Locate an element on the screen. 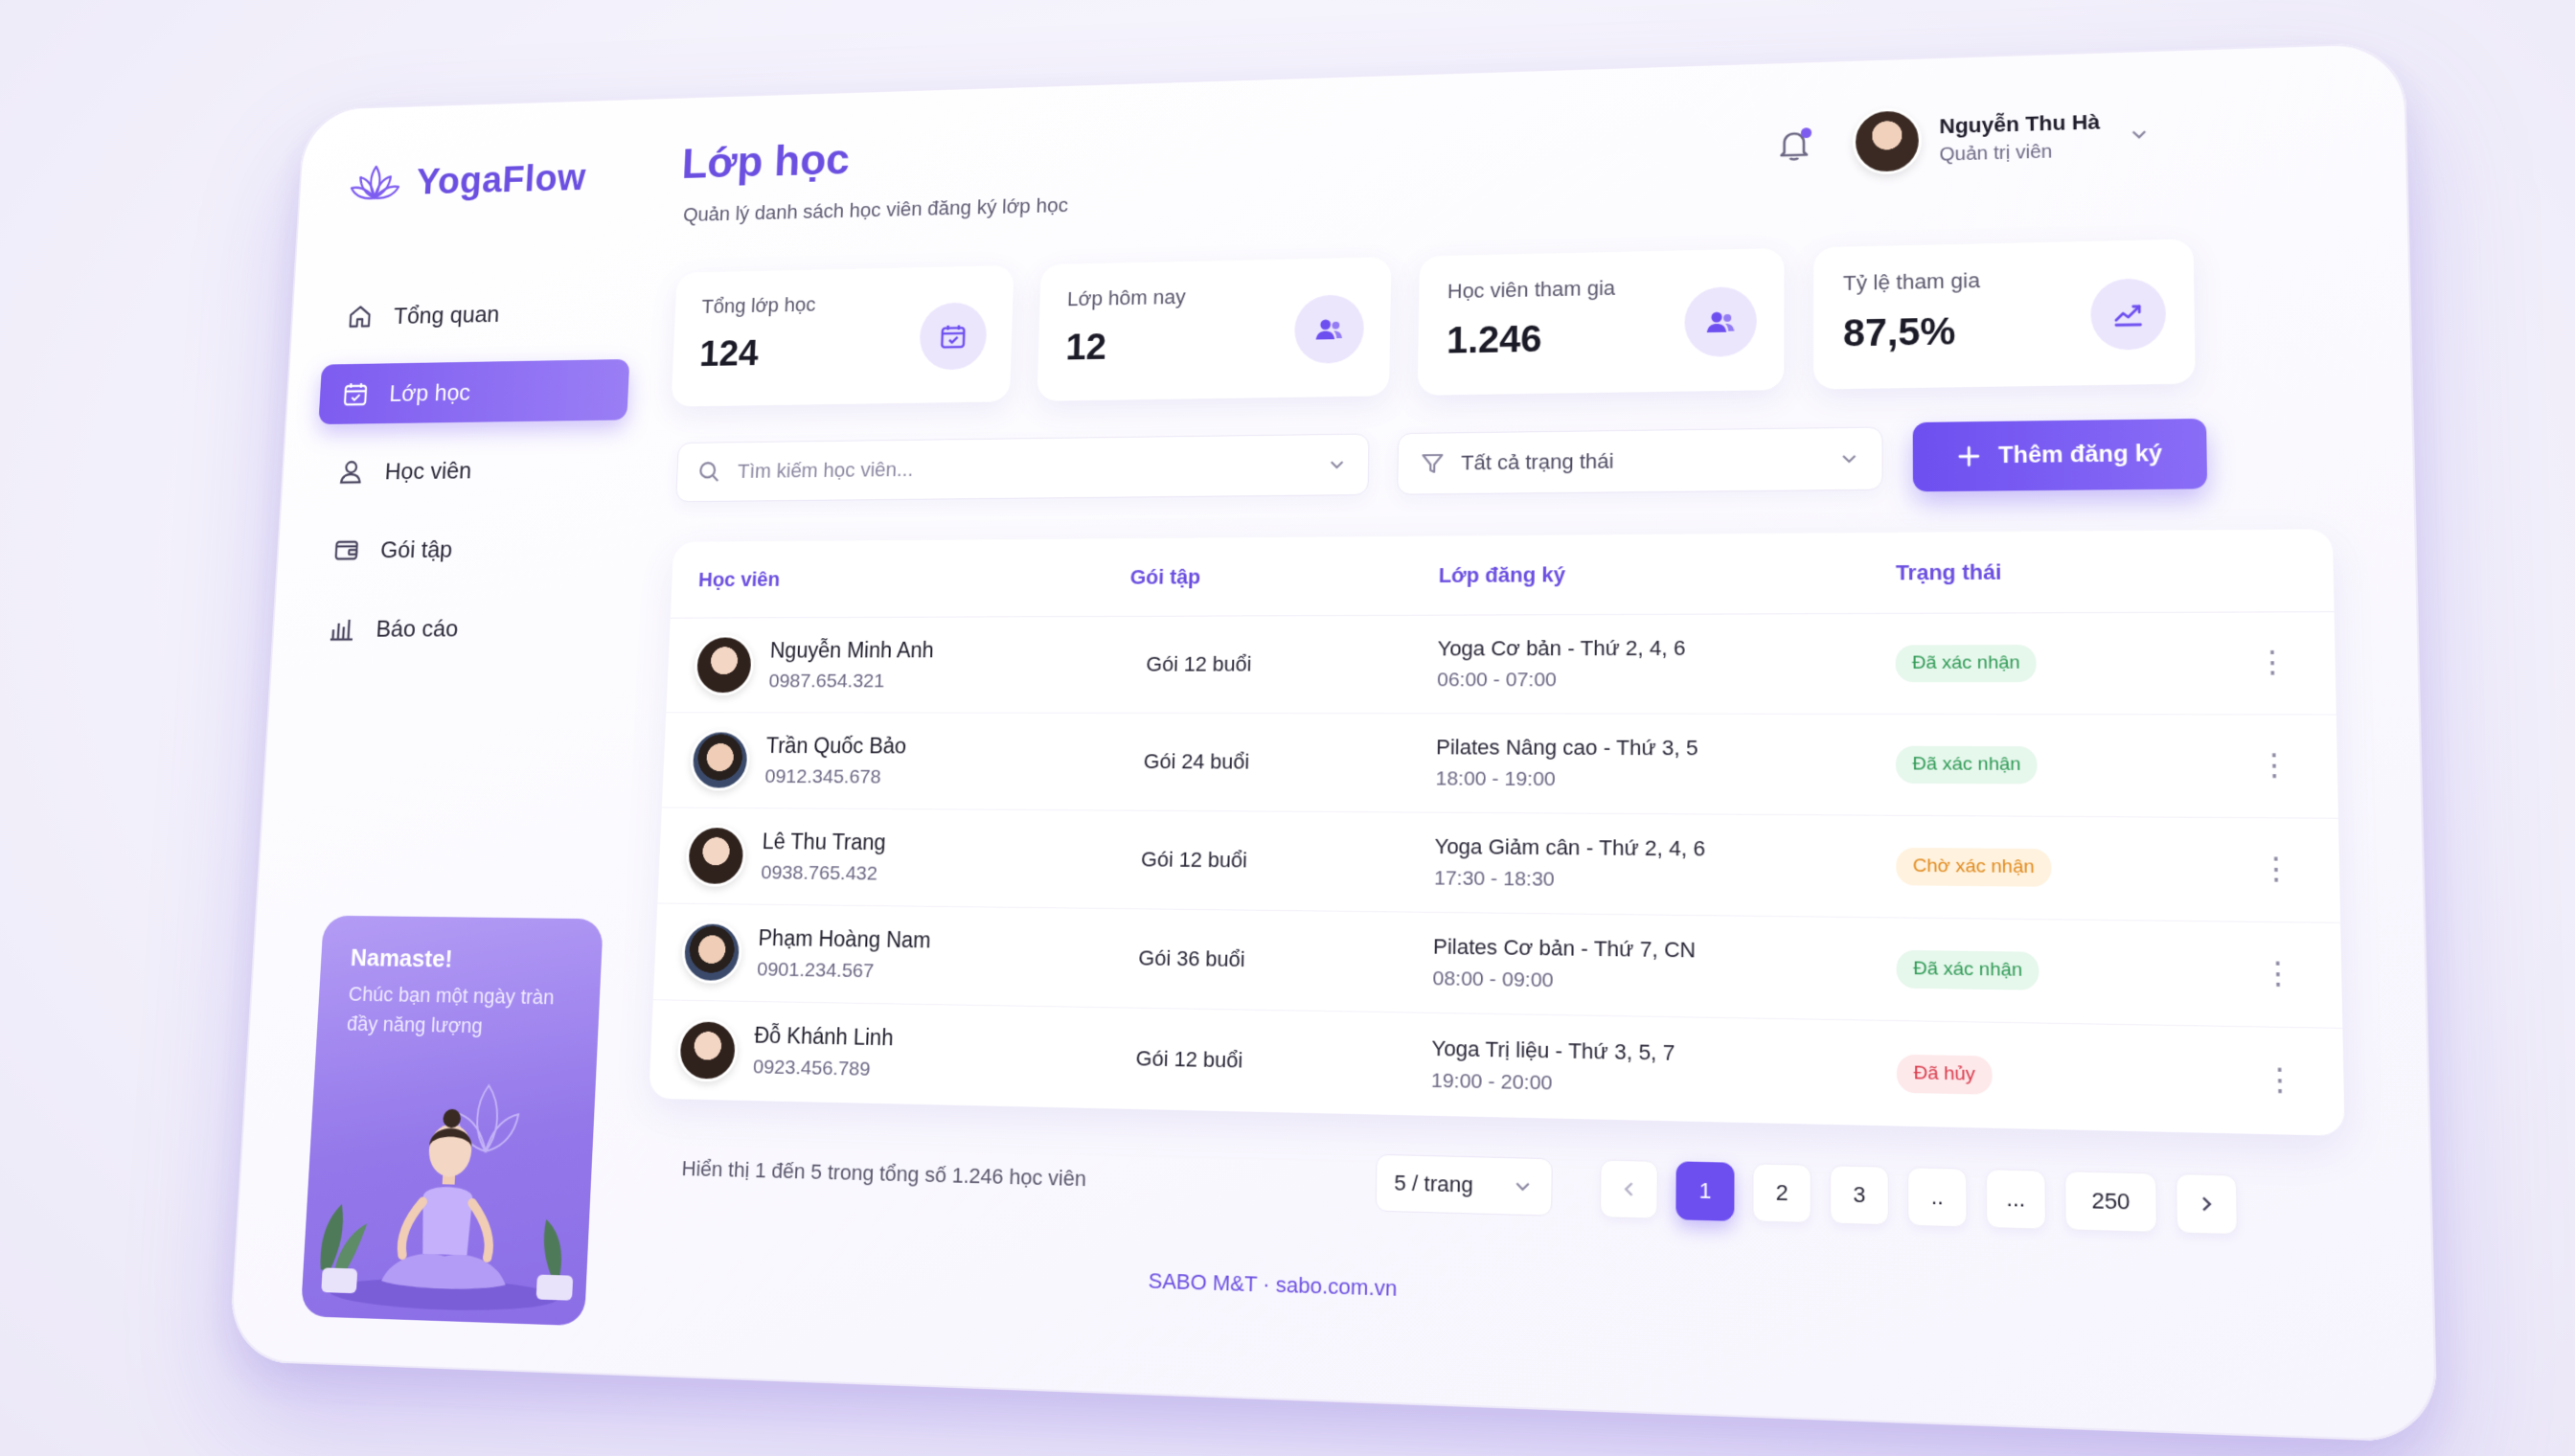 The image size is (2575, 1456). status-badge: Đã hủy is located at coordinates (1945, 1074).